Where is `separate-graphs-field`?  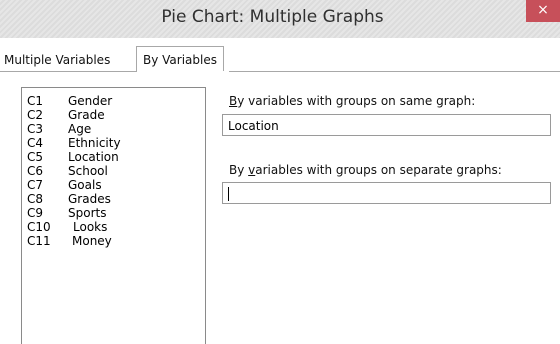 separate-graphs-field is located at coordinates (386, 193).